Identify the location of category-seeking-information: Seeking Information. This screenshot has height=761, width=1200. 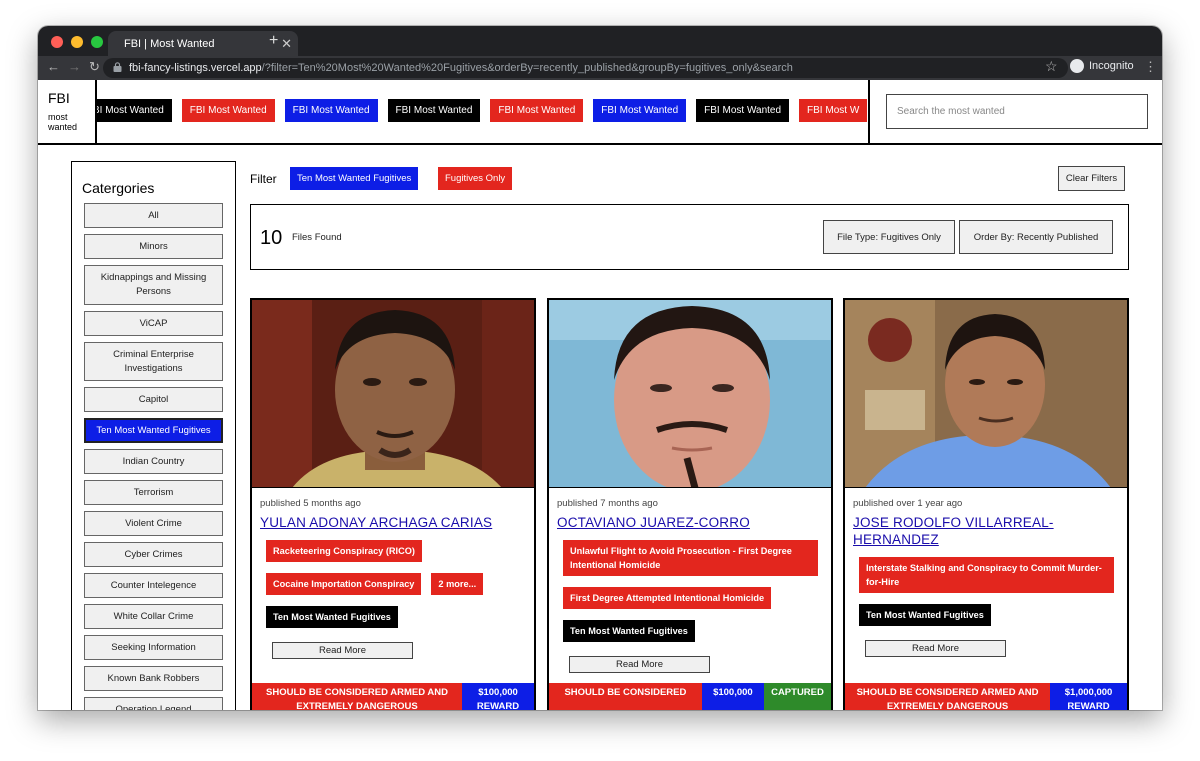
(153, 647).